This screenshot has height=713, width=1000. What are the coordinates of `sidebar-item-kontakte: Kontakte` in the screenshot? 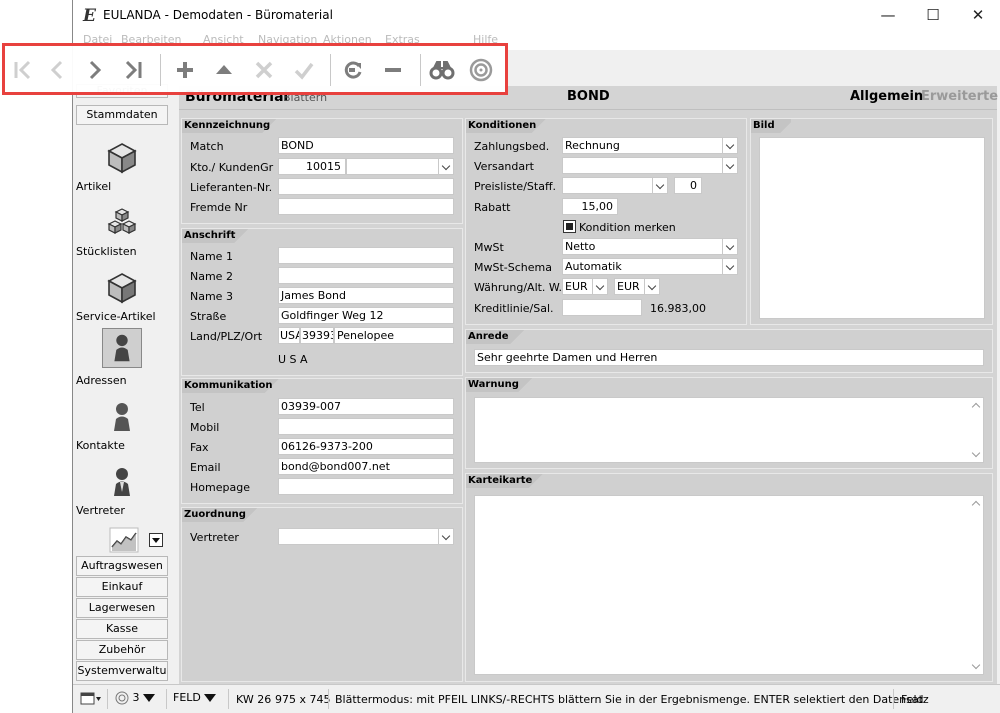 It's located at (122, 424).